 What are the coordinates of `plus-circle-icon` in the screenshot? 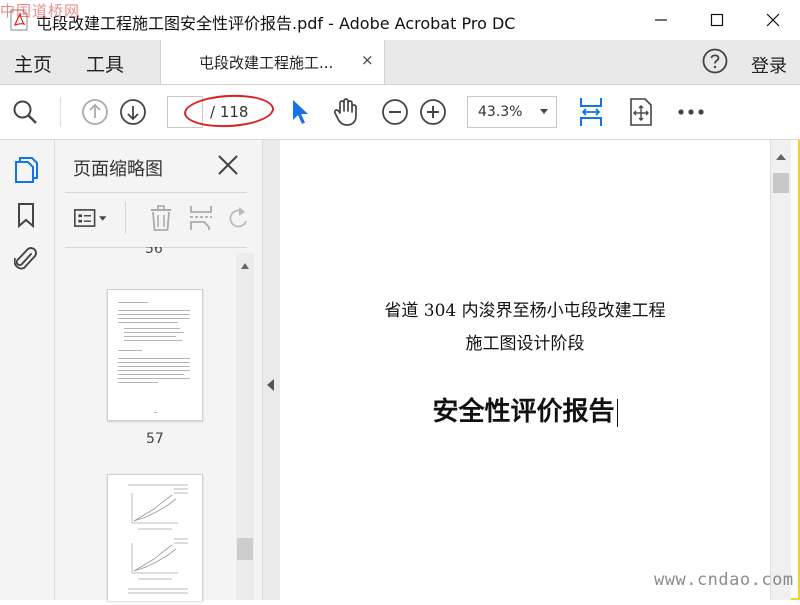 It's located at (433, 112).